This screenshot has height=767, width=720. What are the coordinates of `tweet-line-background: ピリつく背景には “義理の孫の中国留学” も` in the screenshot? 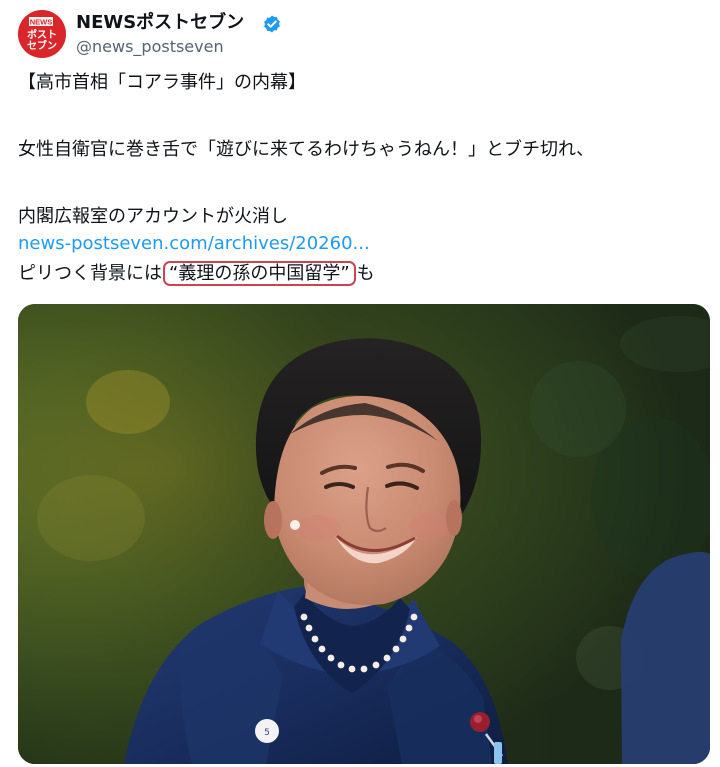 It's located at (196, 273).